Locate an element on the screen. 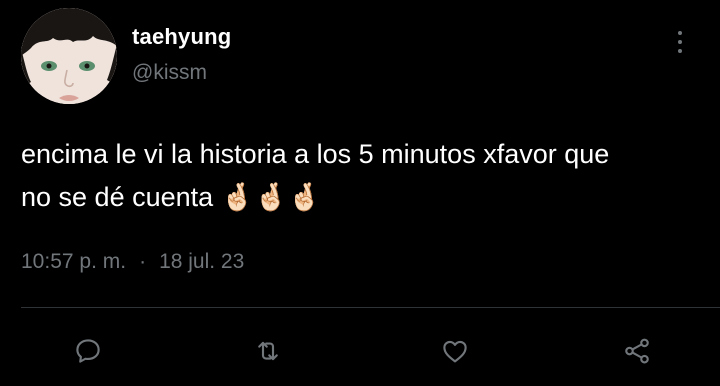  divider is located at coordinates (370, 307).